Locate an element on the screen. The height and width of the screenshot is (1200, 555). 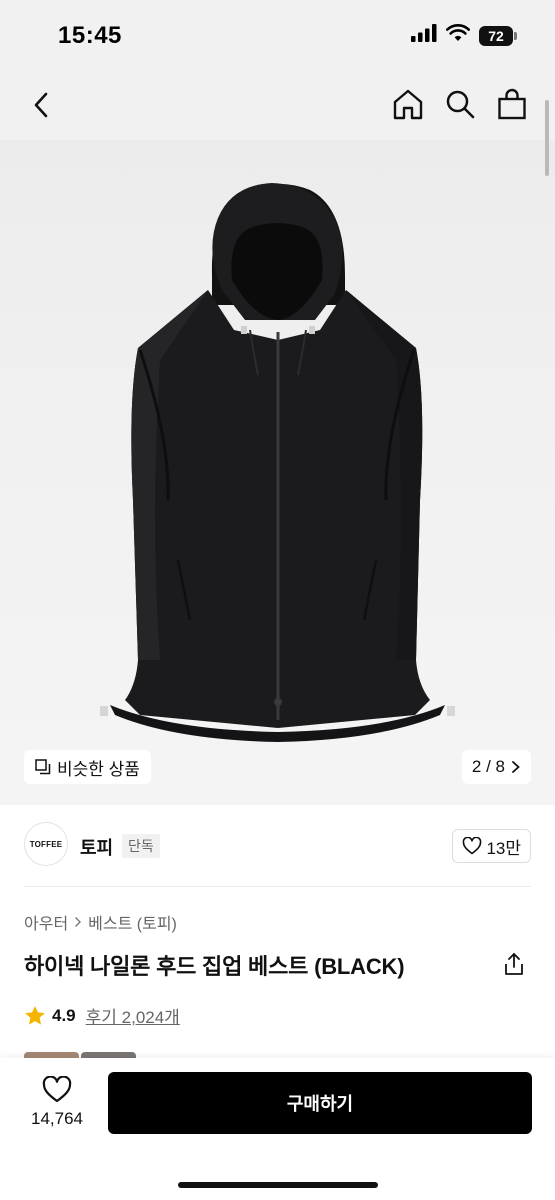
rating-value: 4.9 is located at coordinates (64, 1015).